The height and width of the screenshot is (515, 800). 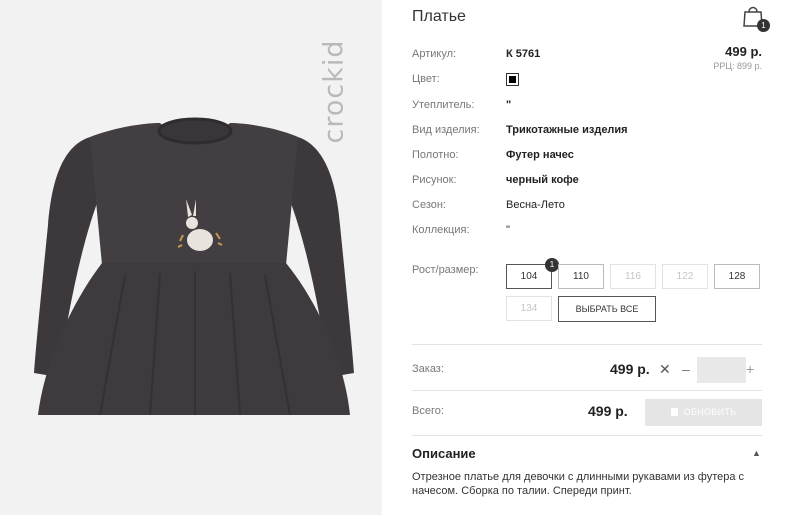 What do you see at coordinates (439, 16) in the screenshot?
I see `product-title: Платье` at bounding box center [439, 16].